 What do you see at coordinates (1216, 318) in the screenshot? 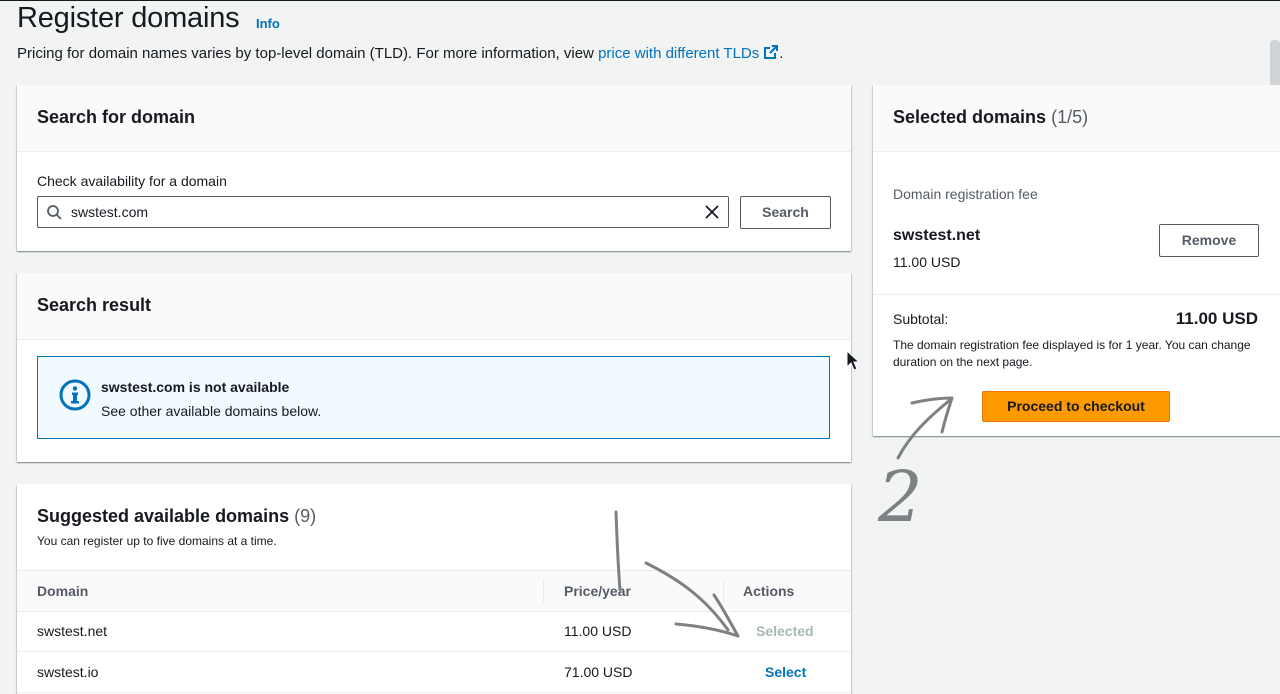
I see `subtotal-value: 11.00 USD` at bounding box center [1216, 318].